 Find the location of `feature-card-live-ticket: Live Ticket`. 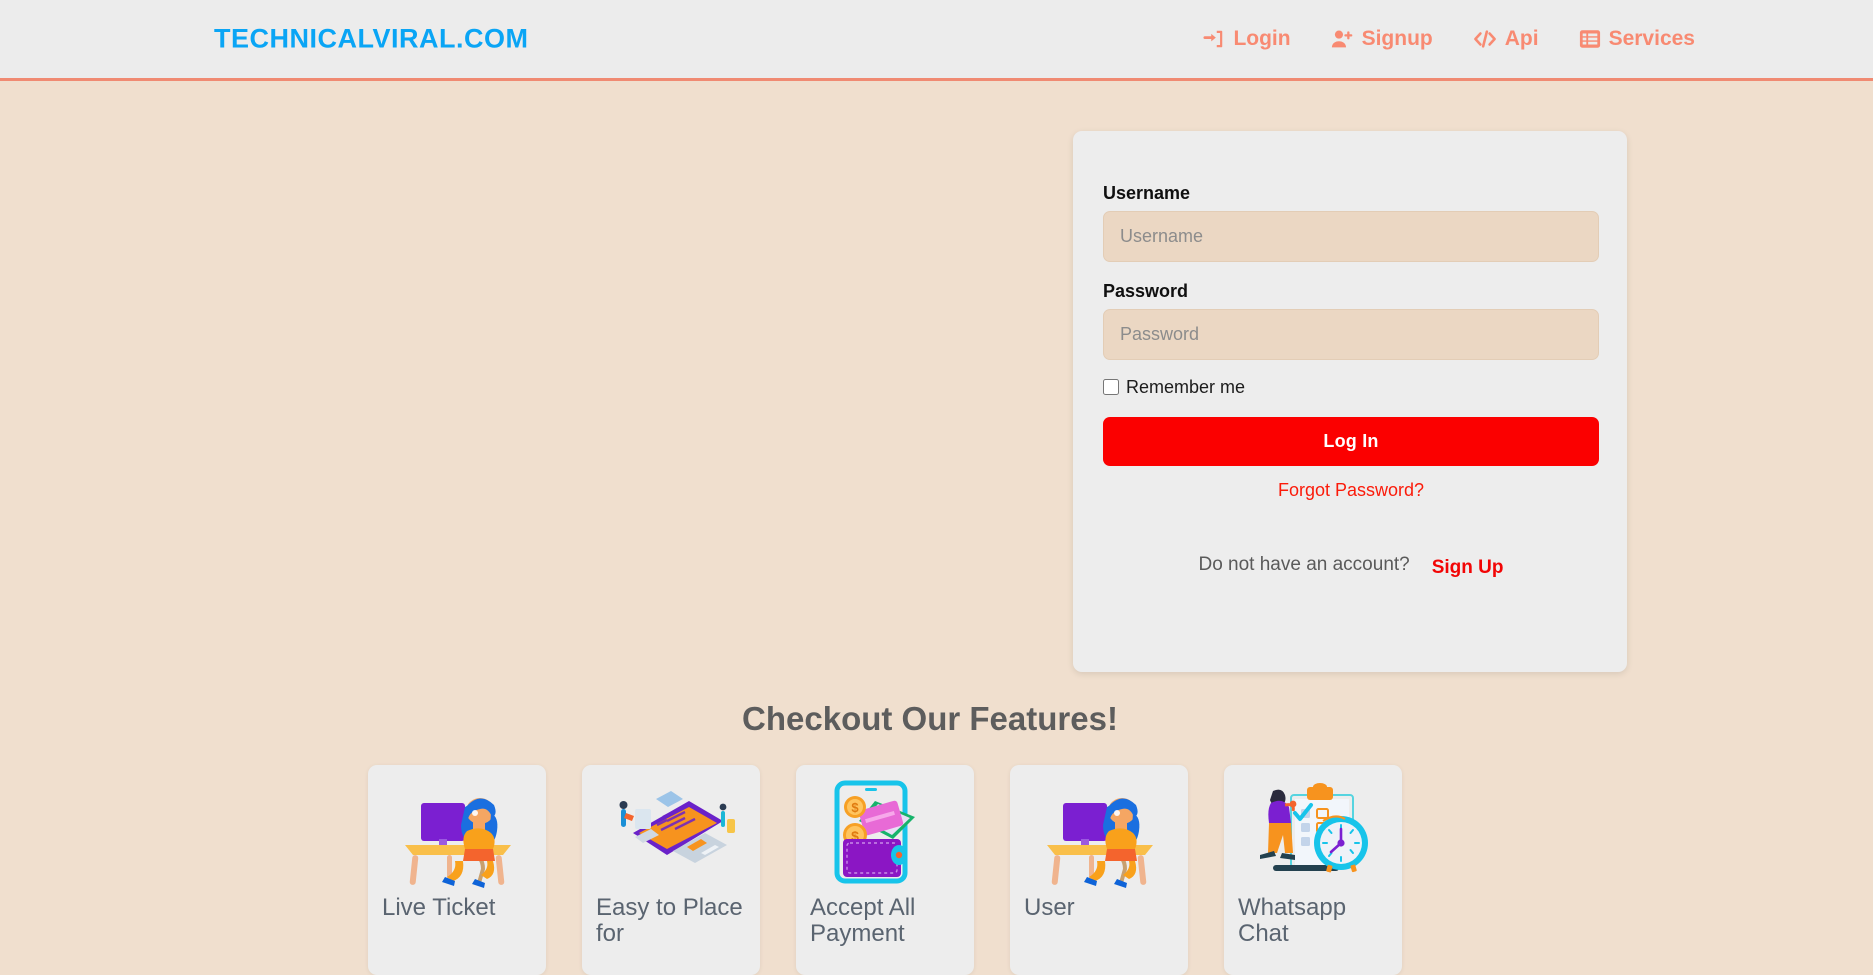

feature-card-live-ticket: Live Ticket is located at coordinates (457, 870).